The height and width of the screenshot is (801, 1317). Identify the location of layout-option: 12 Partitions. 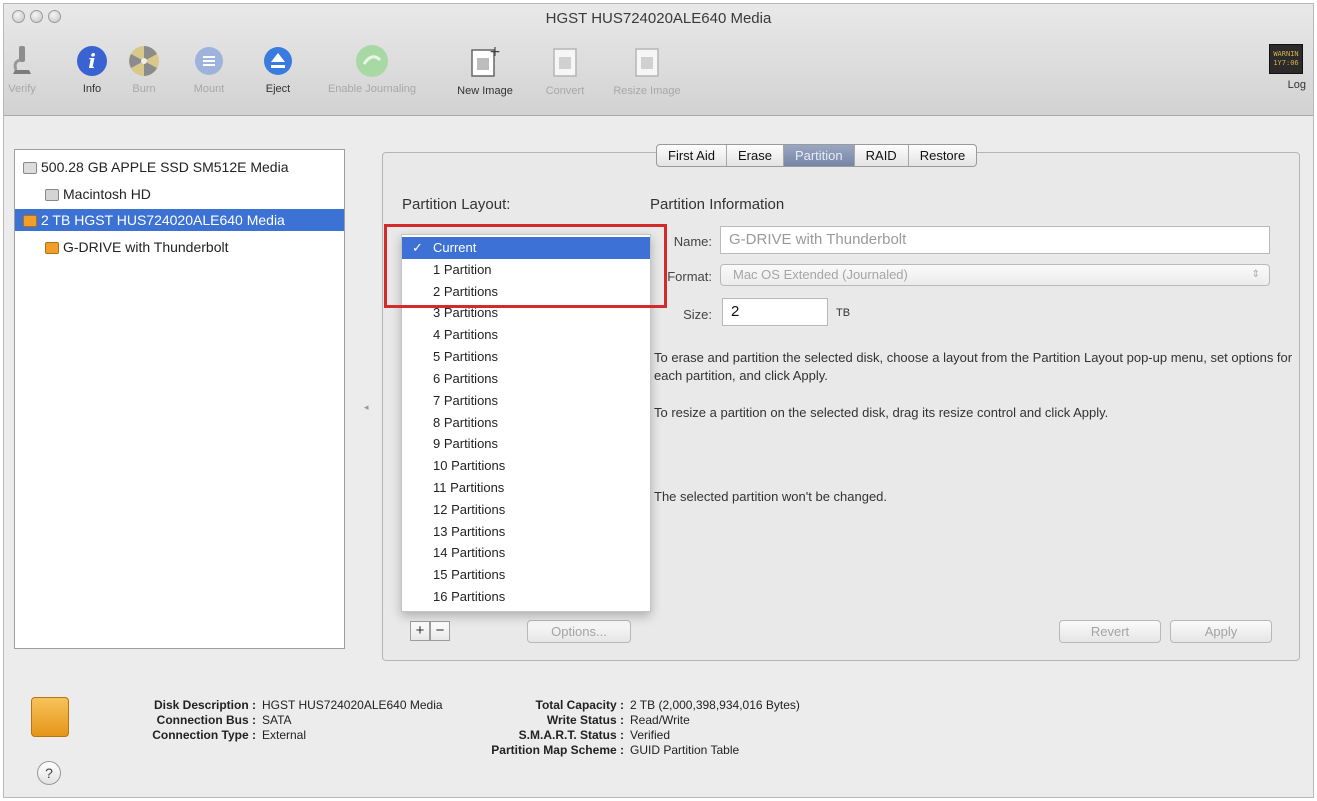
(526, 510).